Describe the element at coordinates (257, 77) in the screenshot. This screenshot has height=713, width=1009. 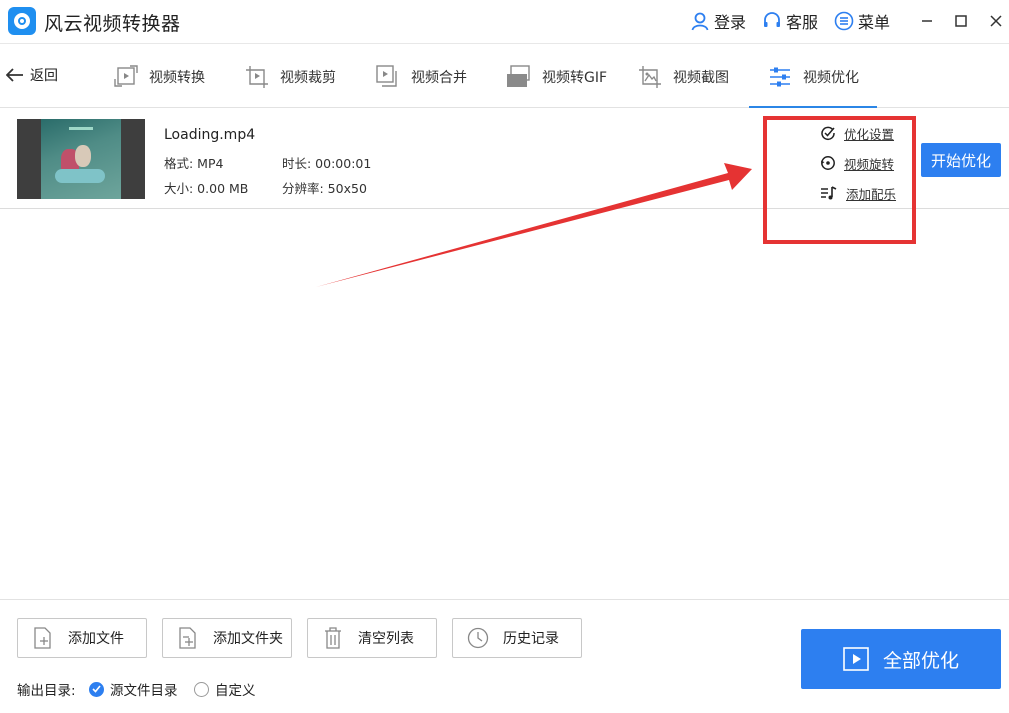
I see `video-crop-icon` at that location.